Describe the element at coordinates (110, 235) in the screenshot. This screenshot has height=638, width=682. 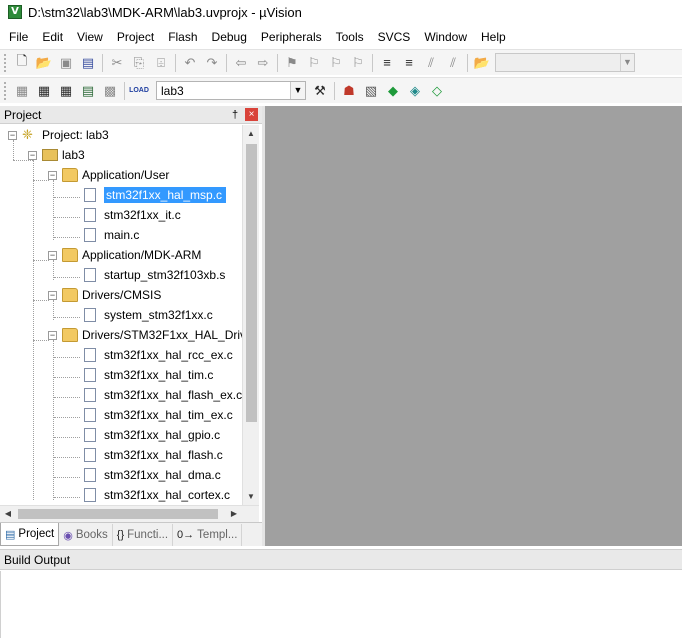
I see `tree-file: main.c` at that location.